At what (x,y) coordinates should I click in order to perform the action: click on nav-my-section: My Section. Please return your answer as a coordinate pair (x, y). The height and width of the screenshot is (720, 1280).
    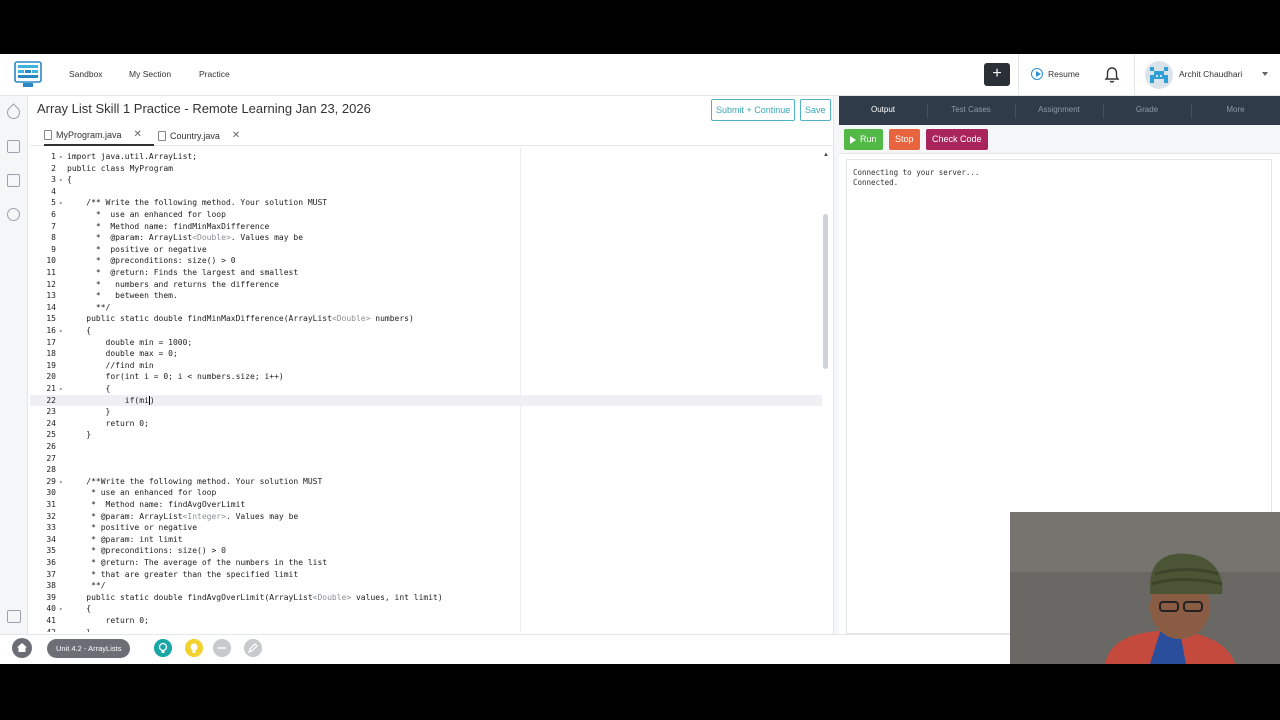
    Looking at the image, I should click on (150, 74).